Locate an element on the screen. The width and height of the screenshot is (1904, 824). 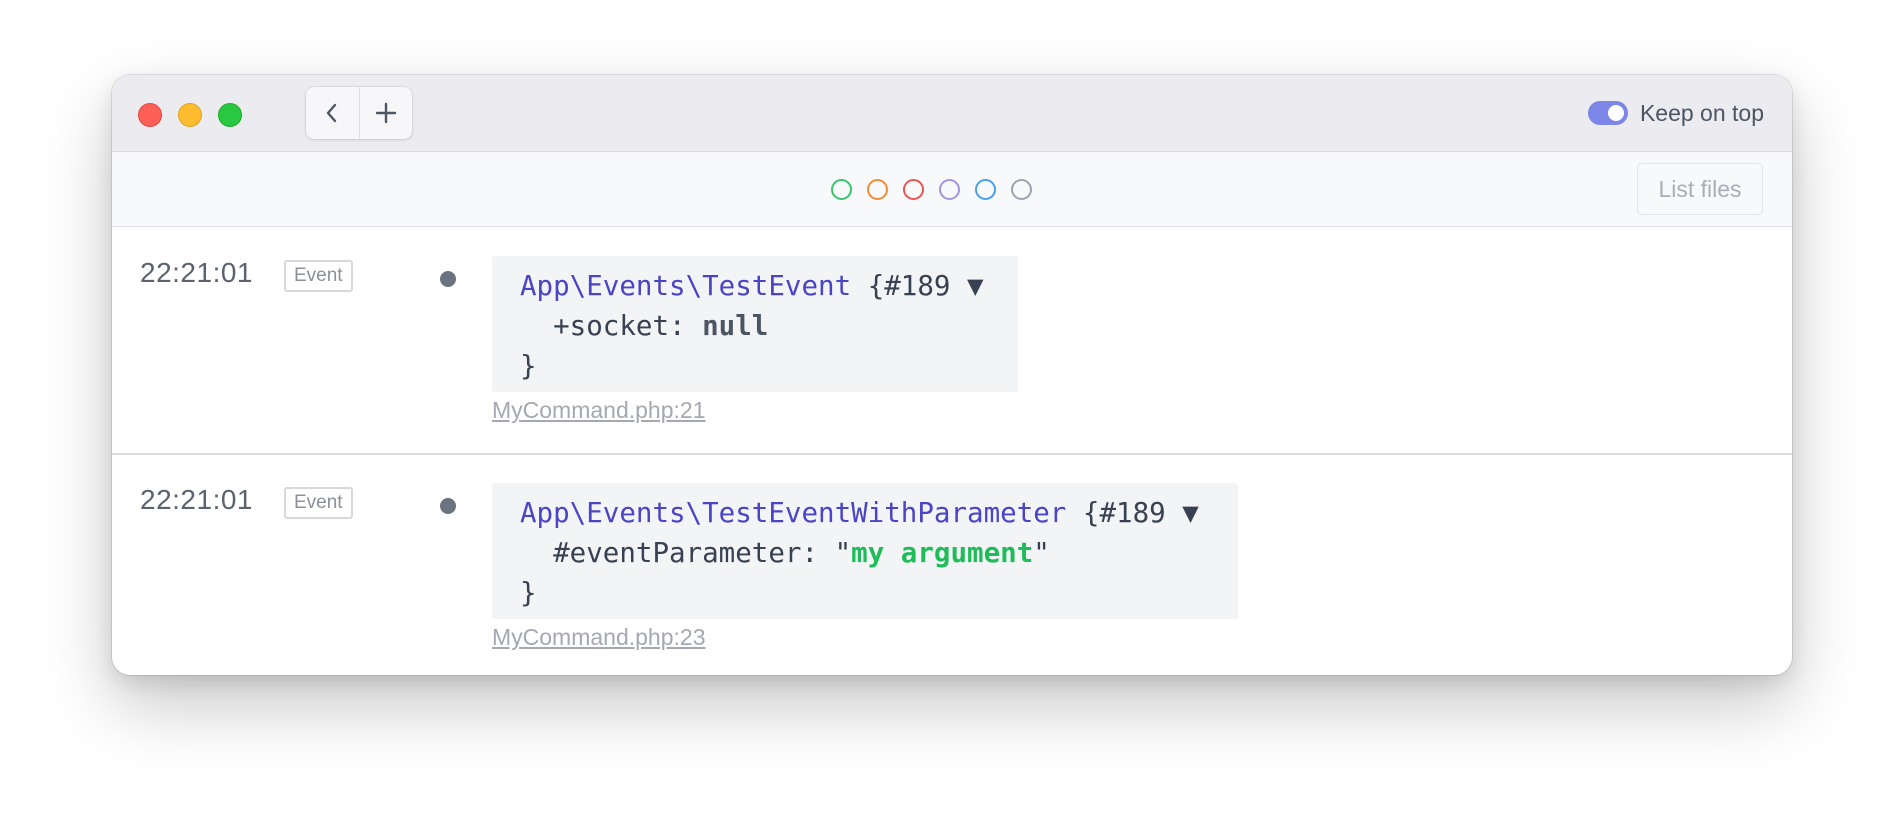
color-filter-gray is located at coordinates (1021, 189).